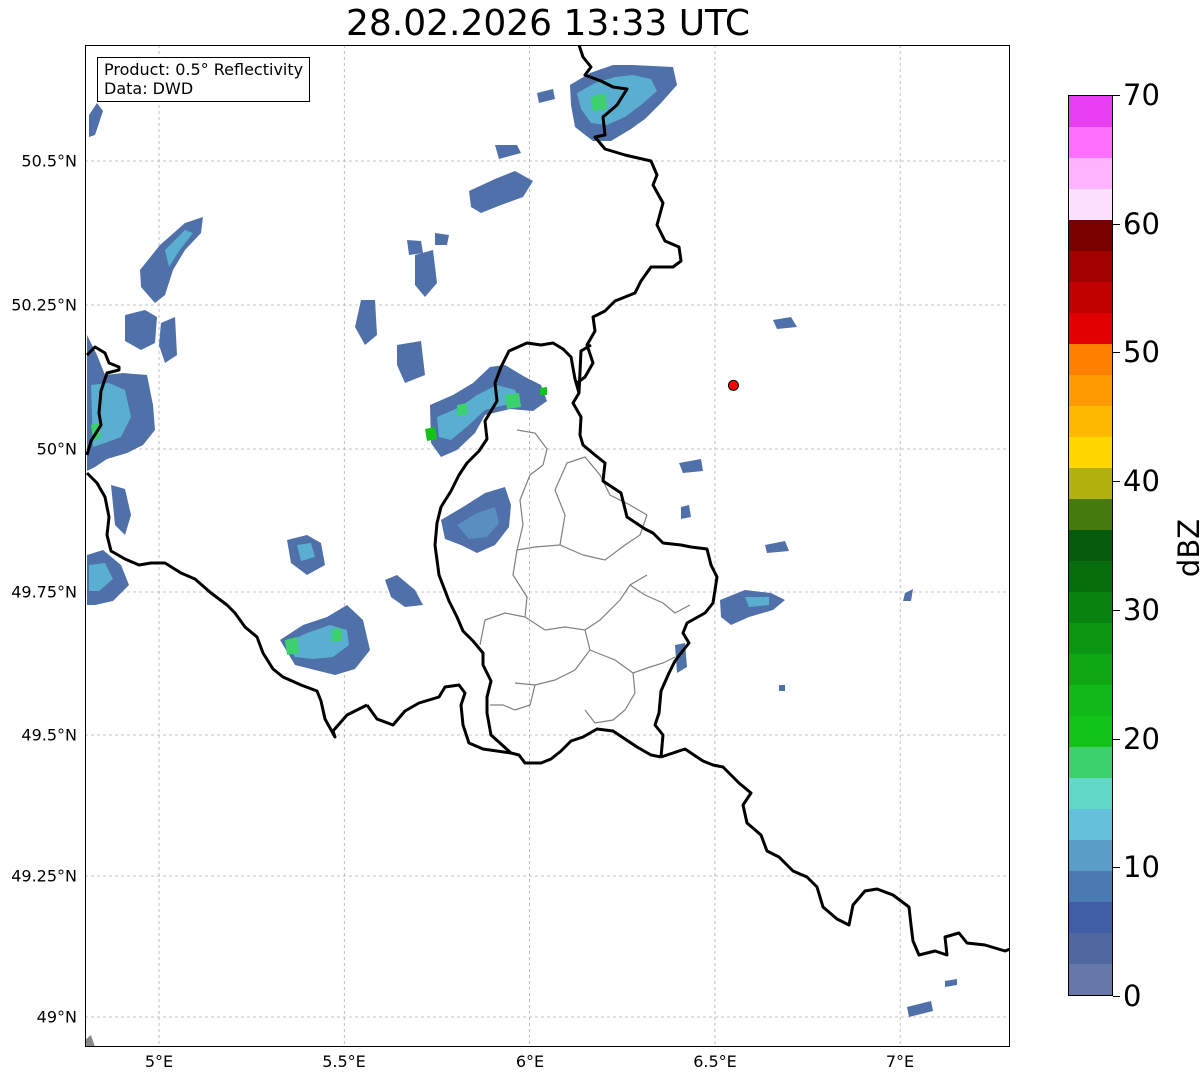 Image resolution: width=1202 pixels, height=1081 pixels. Describe the element at coordinates (415, 247) in the screenshot. I see `echo-north-strip7` at that location.